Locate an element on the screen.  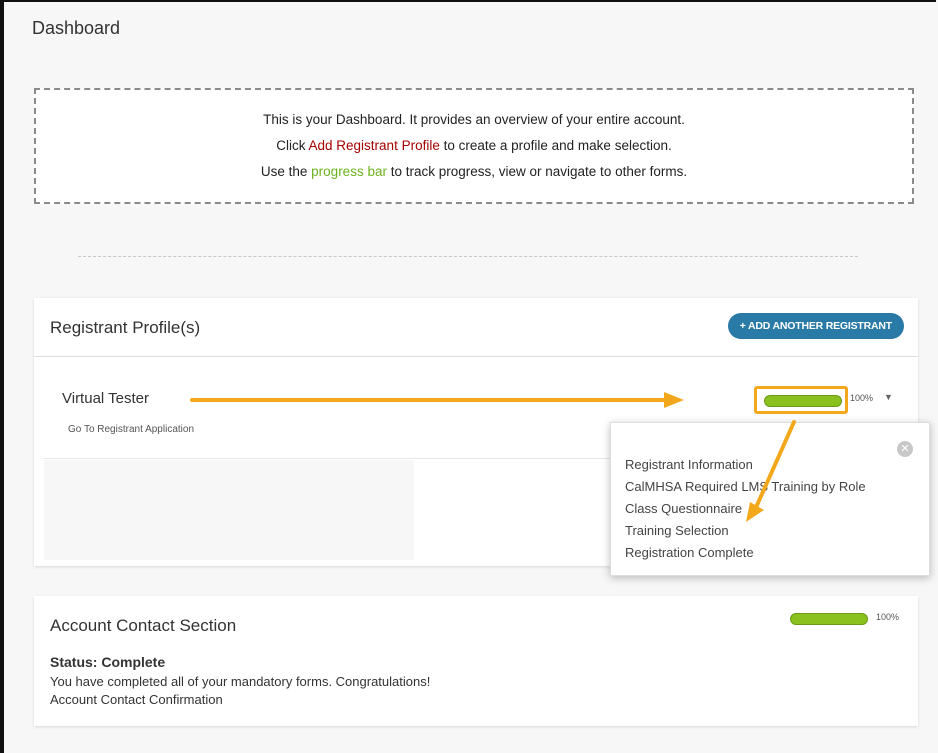
banner-line-2-post: to create a profile and make selection. is located at coordinates (555, 145).